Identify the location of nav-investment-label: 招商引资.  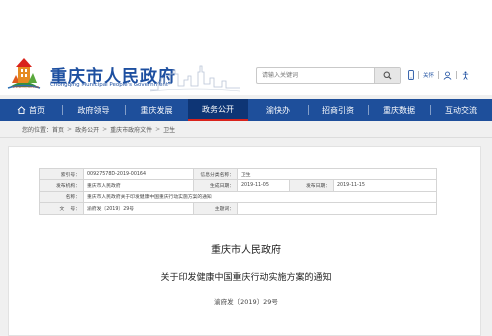
(338, 110).